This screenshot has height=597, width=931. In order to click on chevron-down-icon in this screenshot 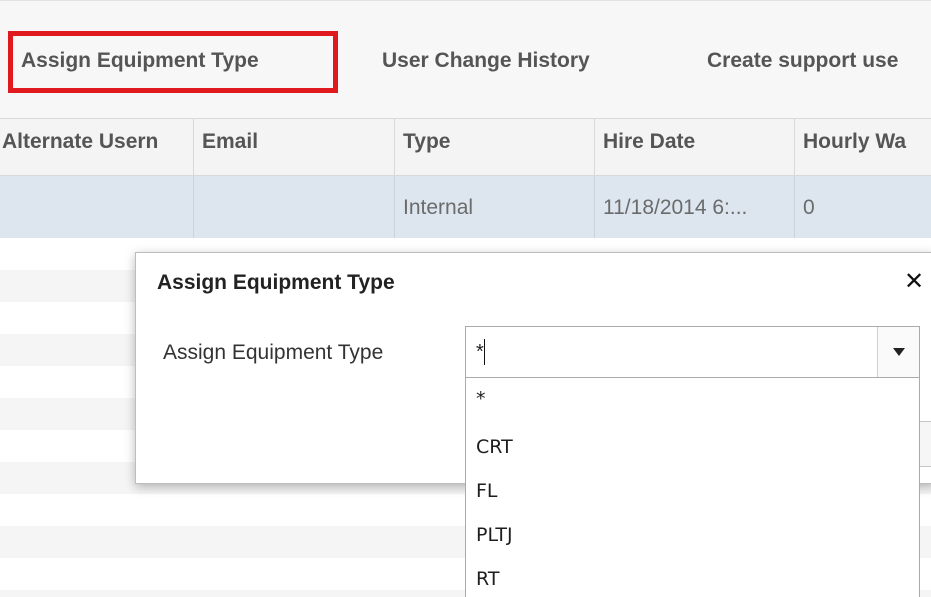, I will do `click(899, 352)`.